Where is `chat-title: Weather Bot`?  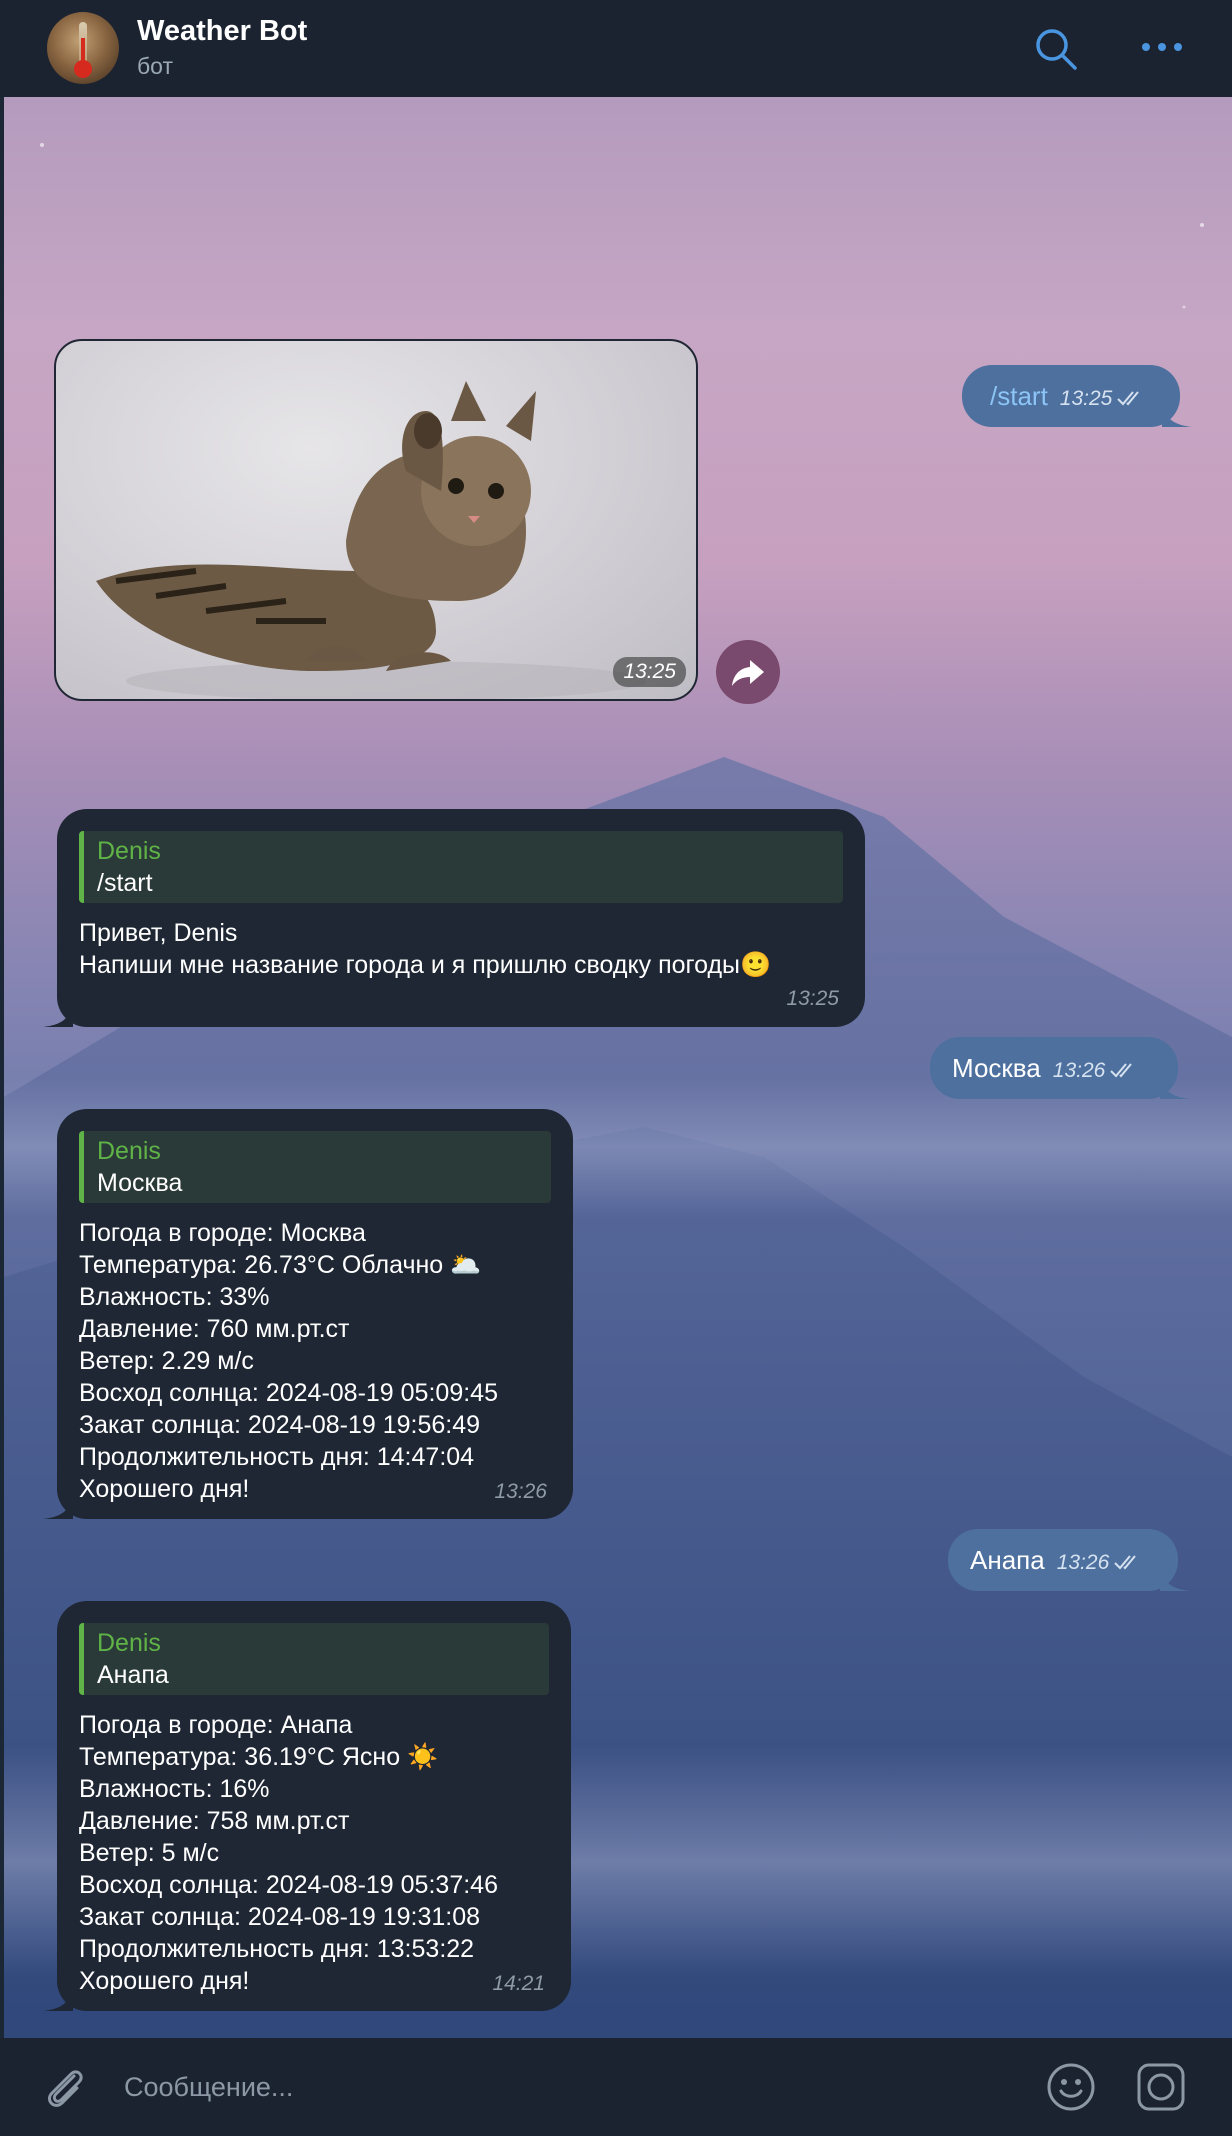 chat-title: Weather Bot is located at coordinates (222, 31).